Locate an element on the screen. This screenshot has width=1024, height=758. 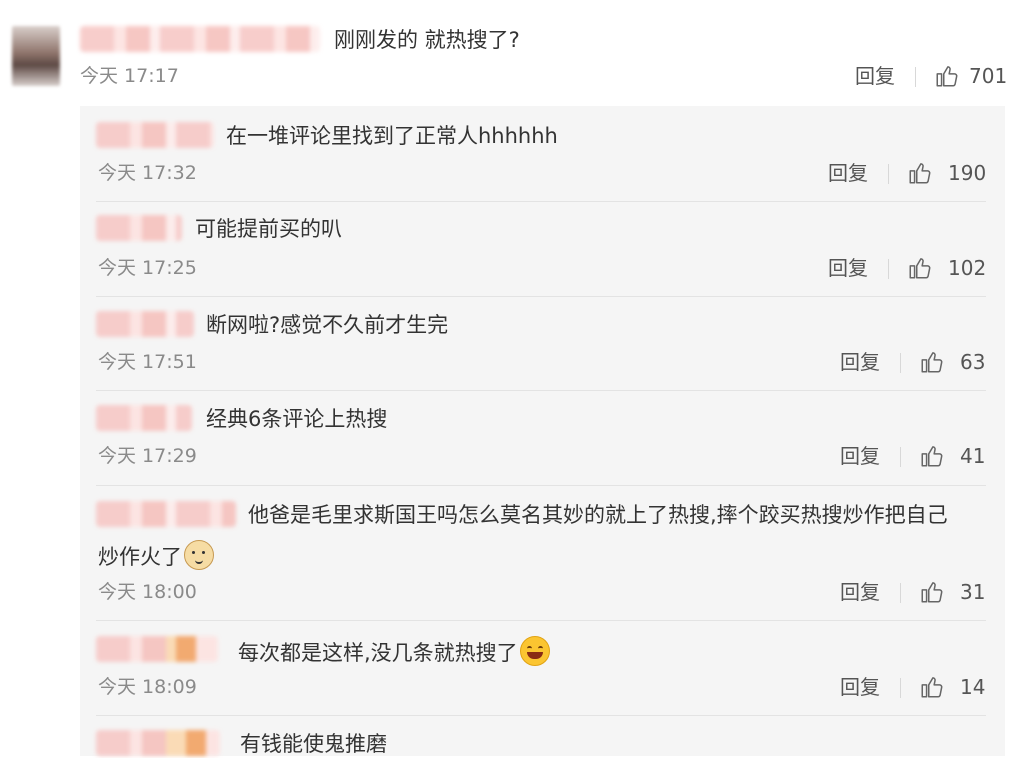
like-count: 41 is located at coordinates (973, 456).